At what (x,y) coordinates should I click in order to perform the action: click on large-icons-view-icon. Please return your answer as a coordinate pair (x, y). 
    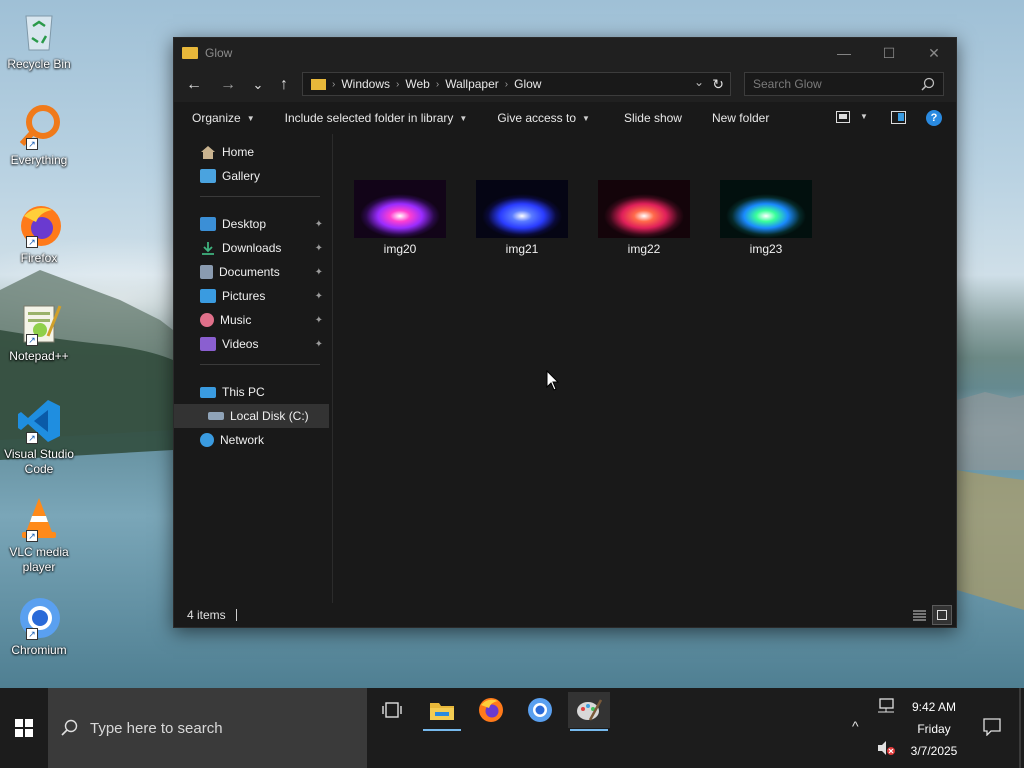
    Looking at the image, I should click on (942, 615).